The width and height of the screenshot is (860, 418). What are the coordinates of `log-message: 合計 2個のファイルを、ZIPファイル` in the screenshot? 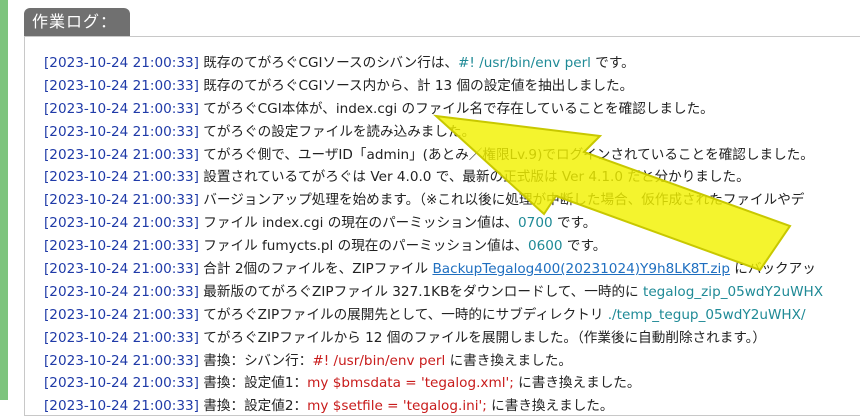 It's located at (315, 269).